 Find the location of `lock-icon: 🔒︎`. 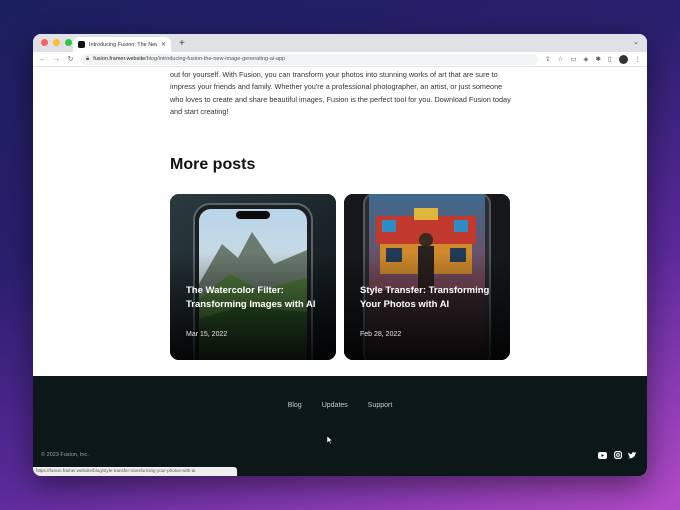

lock-icon: 🔒︎ is located at coordinates (87, 59).